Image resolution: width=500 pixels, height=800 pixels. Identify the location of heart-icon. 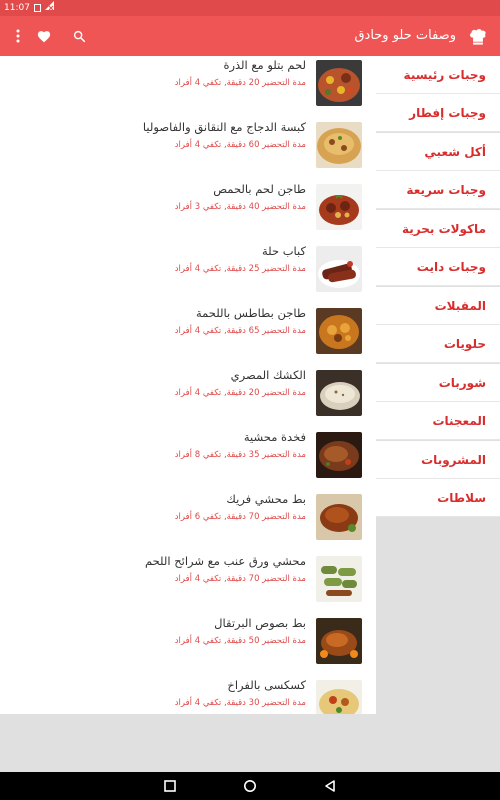
(44, 36).